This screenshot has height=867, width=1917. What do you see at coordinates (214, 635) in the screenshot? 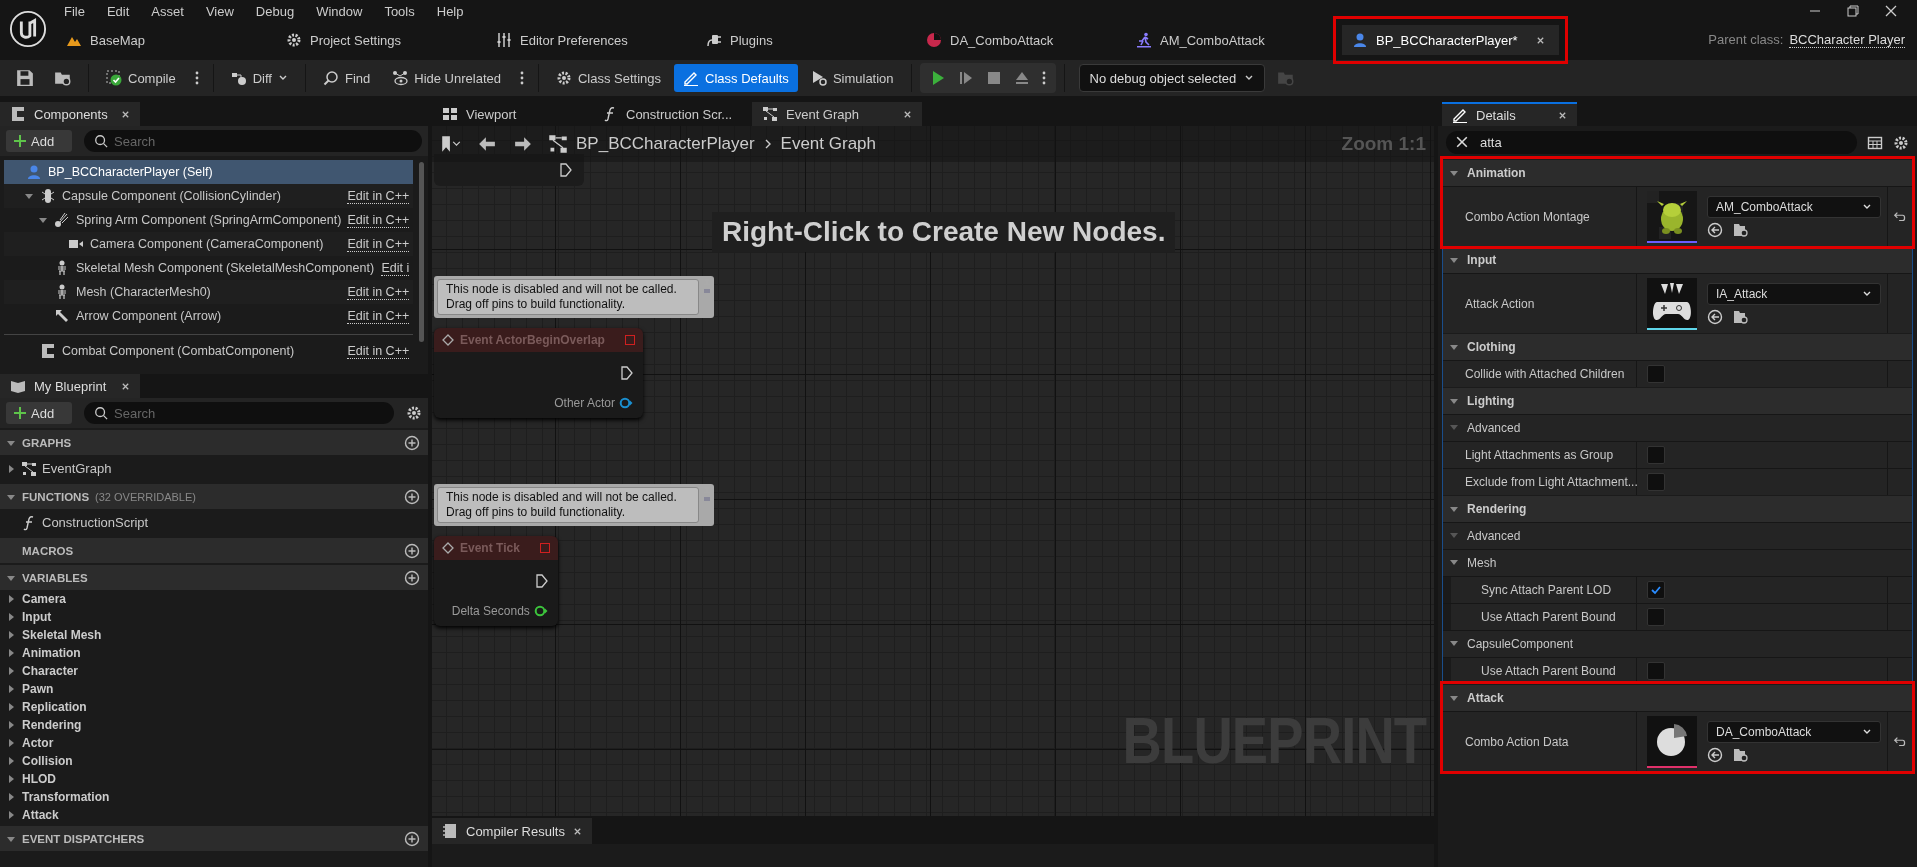
I see `variable-category: Skeletal Mesh` at bounding box center [214, 635].